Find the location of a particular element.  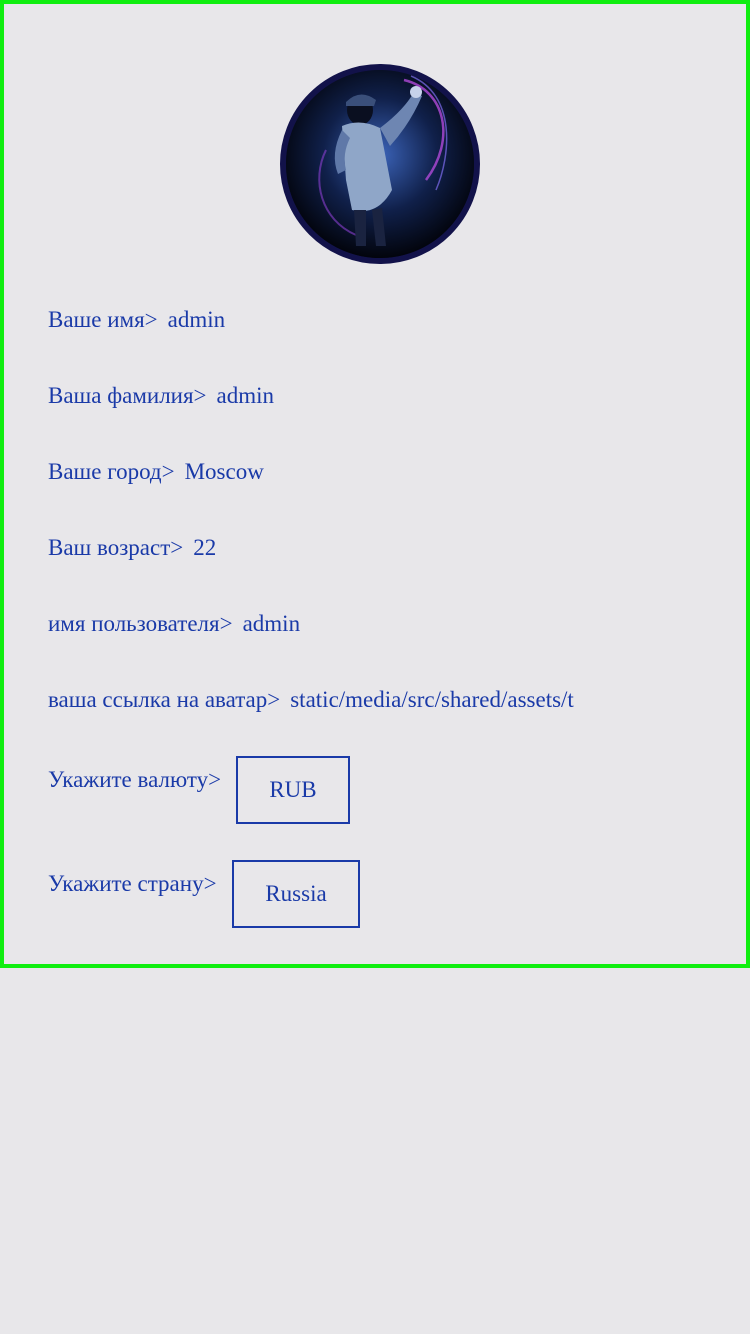

avatar-link-value: static/media/src/shared/assets/t is located at coordinates (432, 700).